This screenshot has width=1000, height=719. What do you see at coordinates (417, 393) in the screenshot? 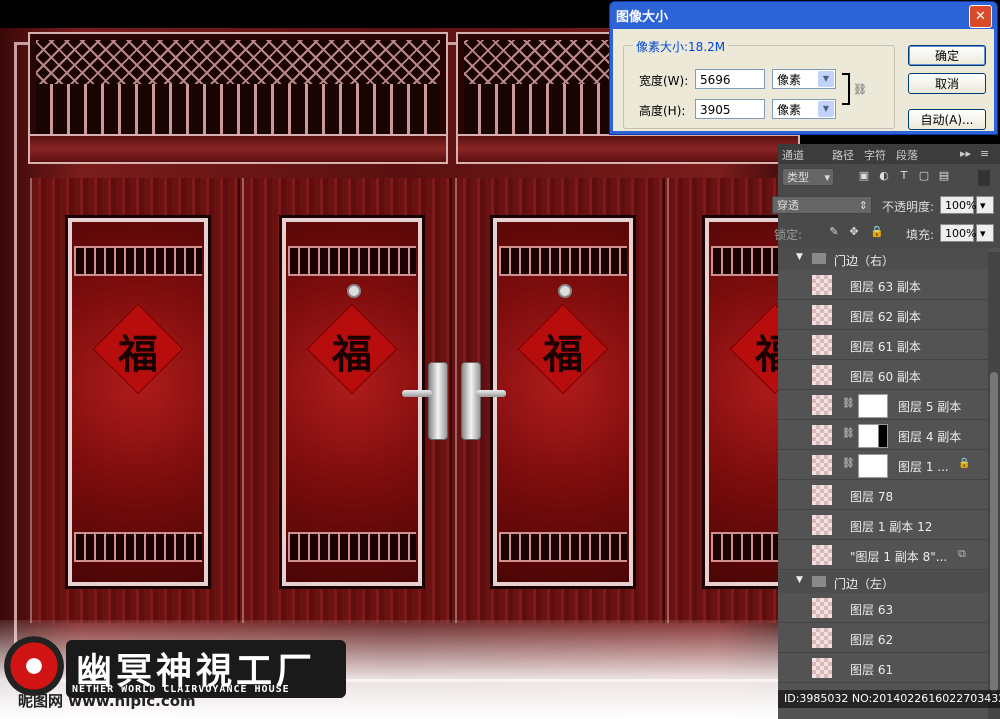
I see `door-lever-left` at bounding box center [417, 393].